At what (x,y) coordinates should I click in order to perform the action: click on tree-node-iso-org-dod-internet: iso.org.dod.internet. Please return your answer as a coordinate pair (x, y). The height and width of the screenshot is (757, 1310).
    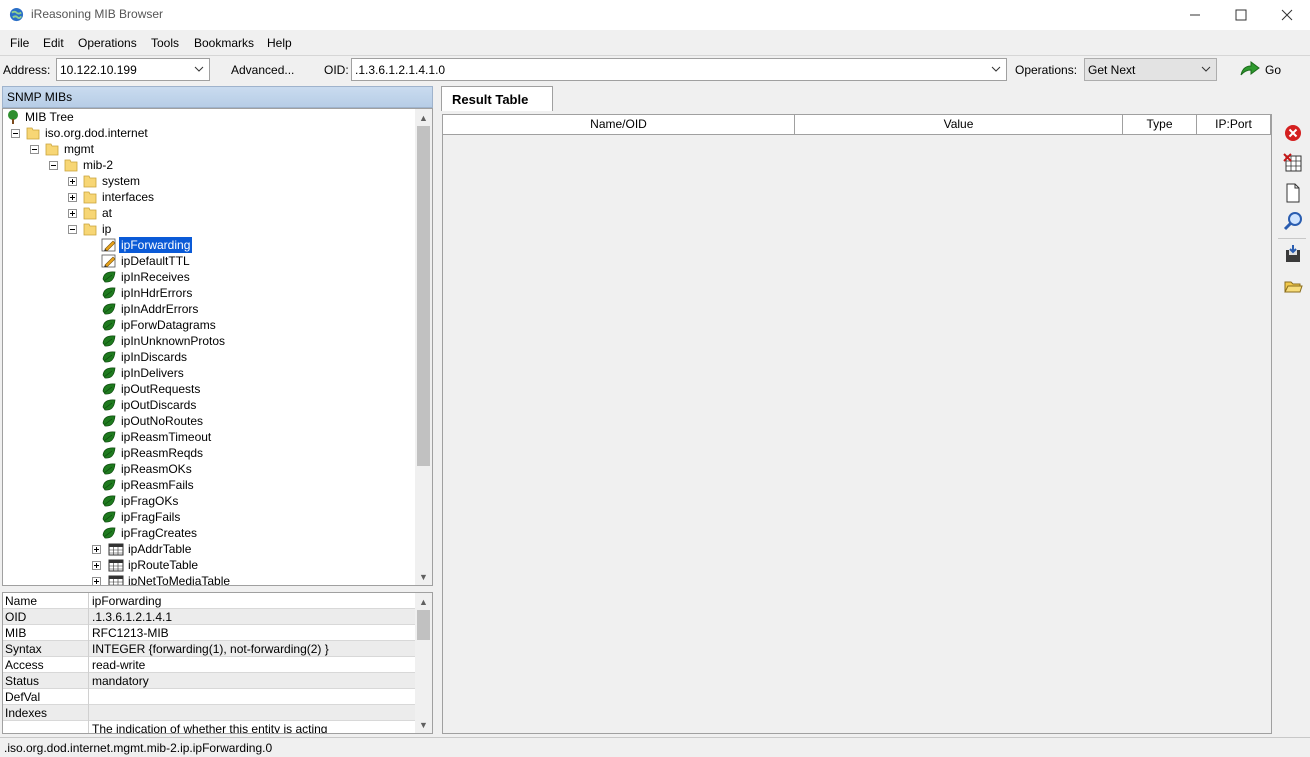
    Looking at the image, I should click on (208, 133).